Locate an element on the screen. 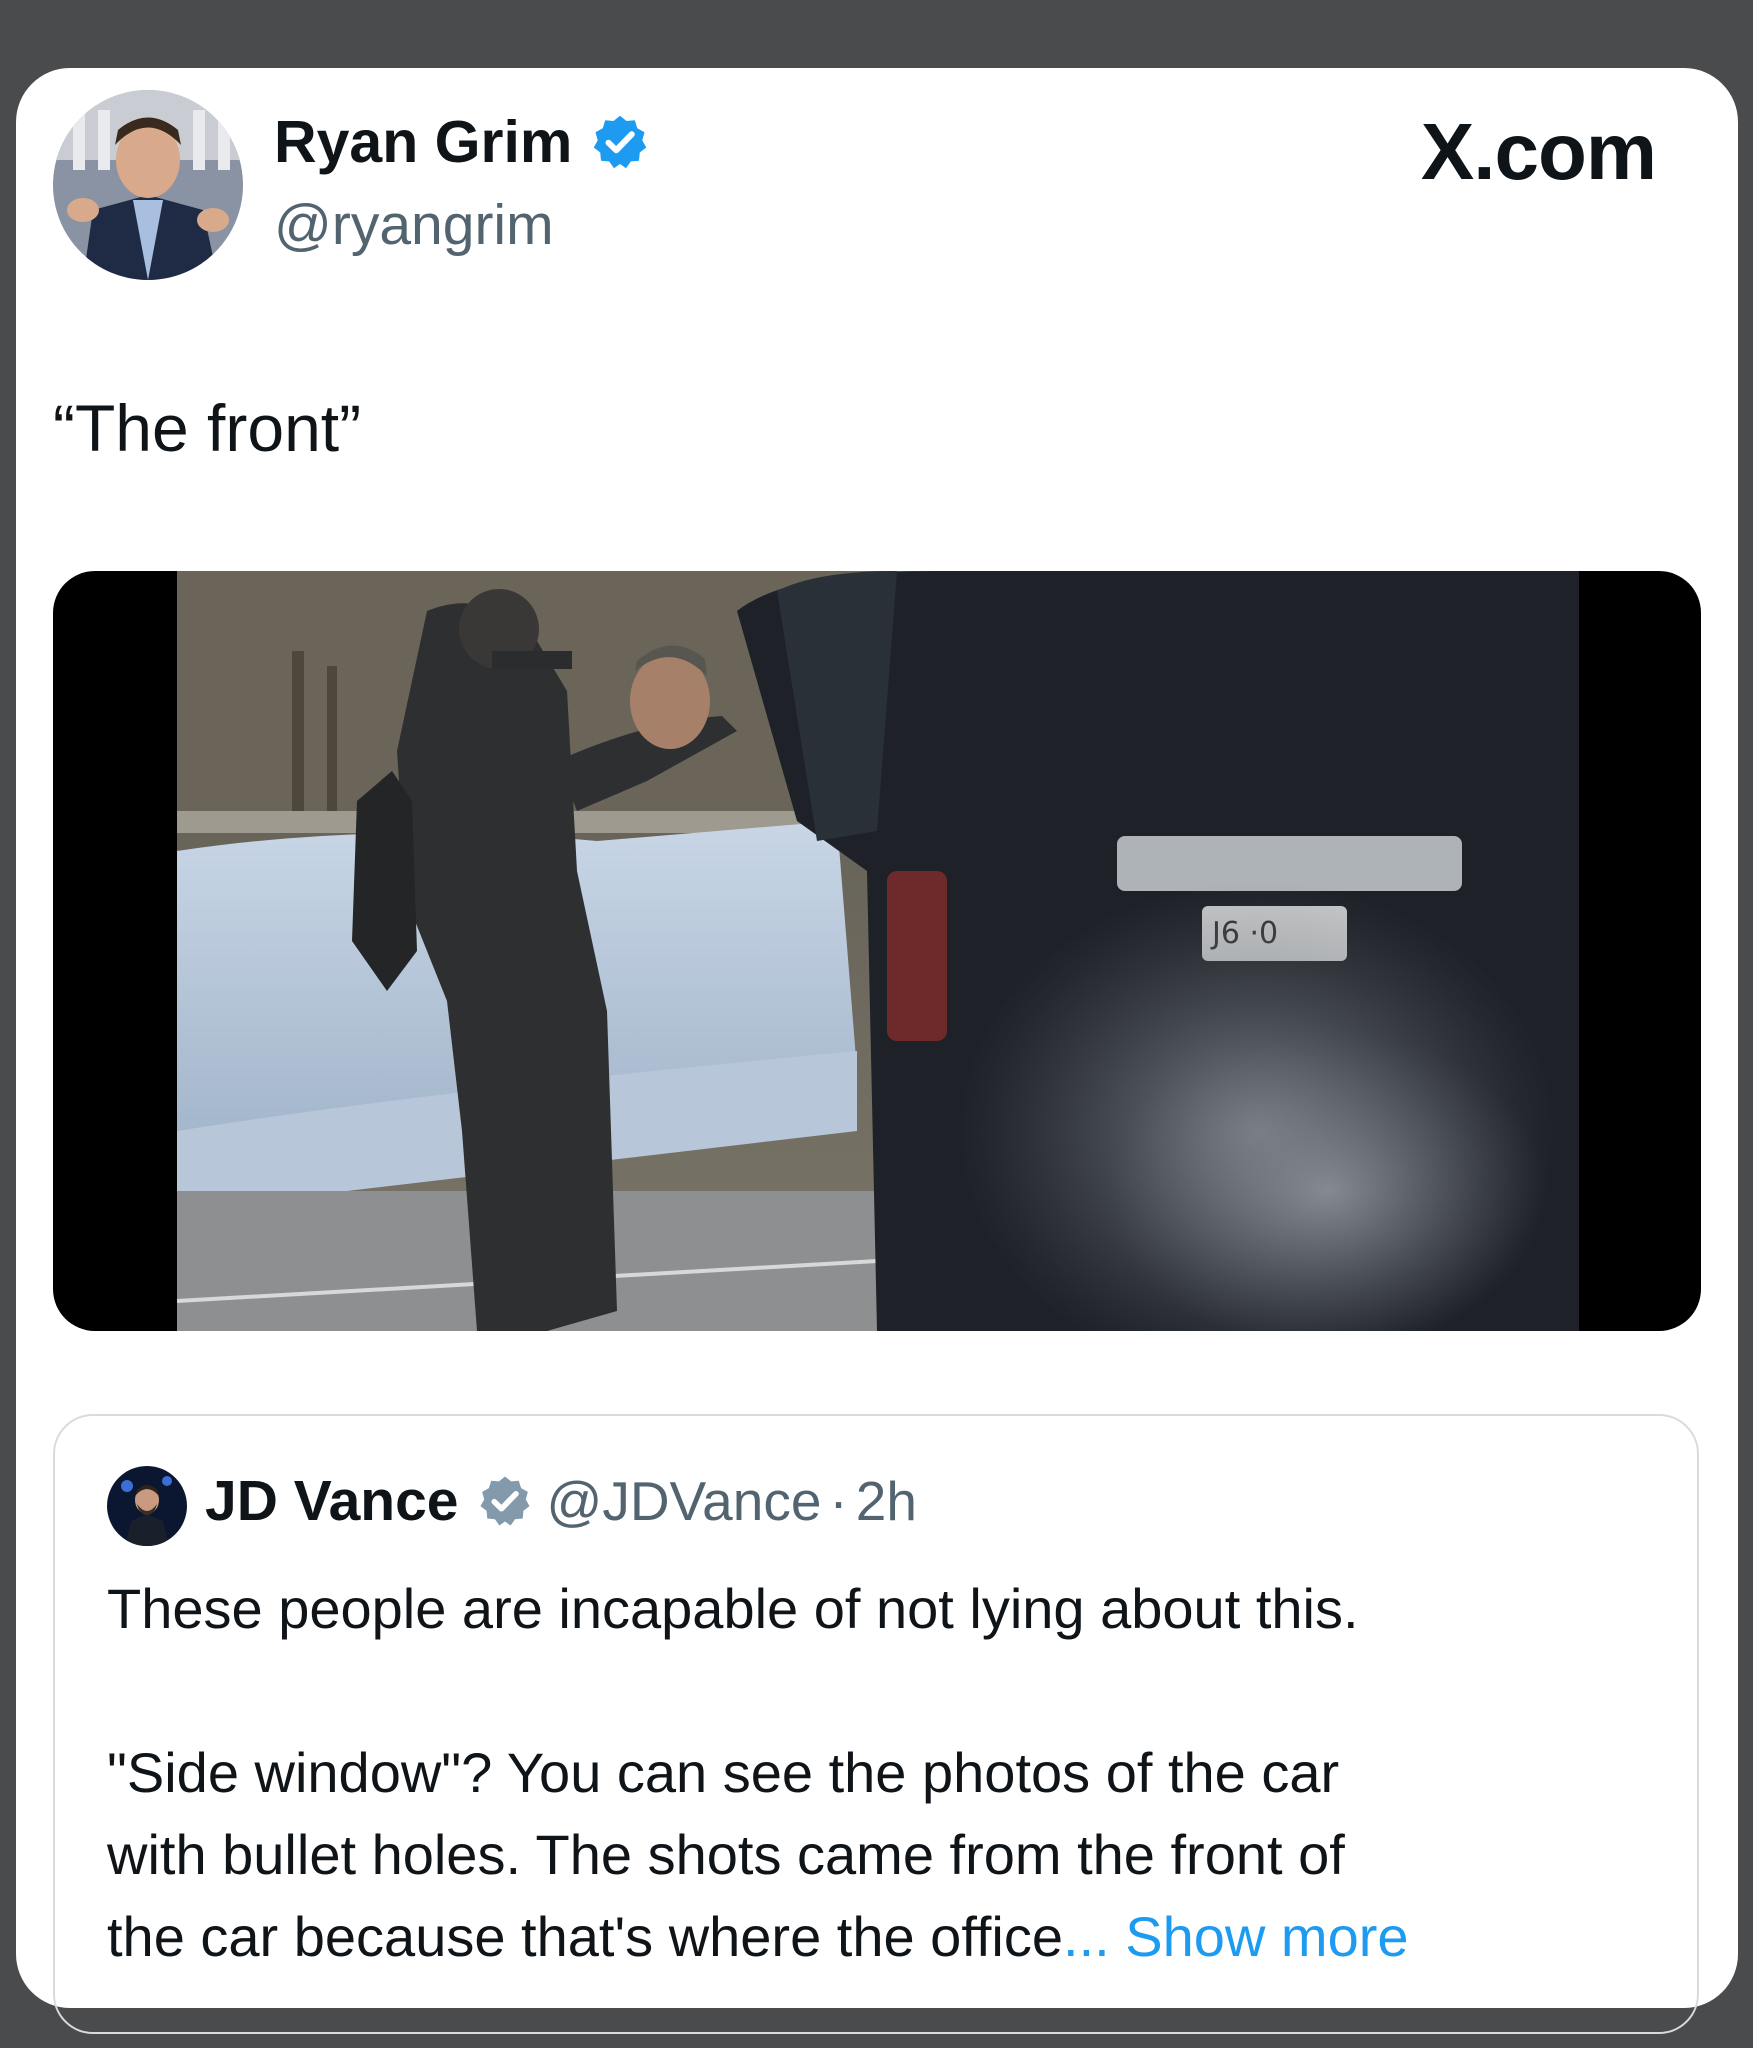 Image resolution: width=1753 pixels, height=2048 pixels. quoted-author-handle: @JDVance is located at coordinates (684, 1501).